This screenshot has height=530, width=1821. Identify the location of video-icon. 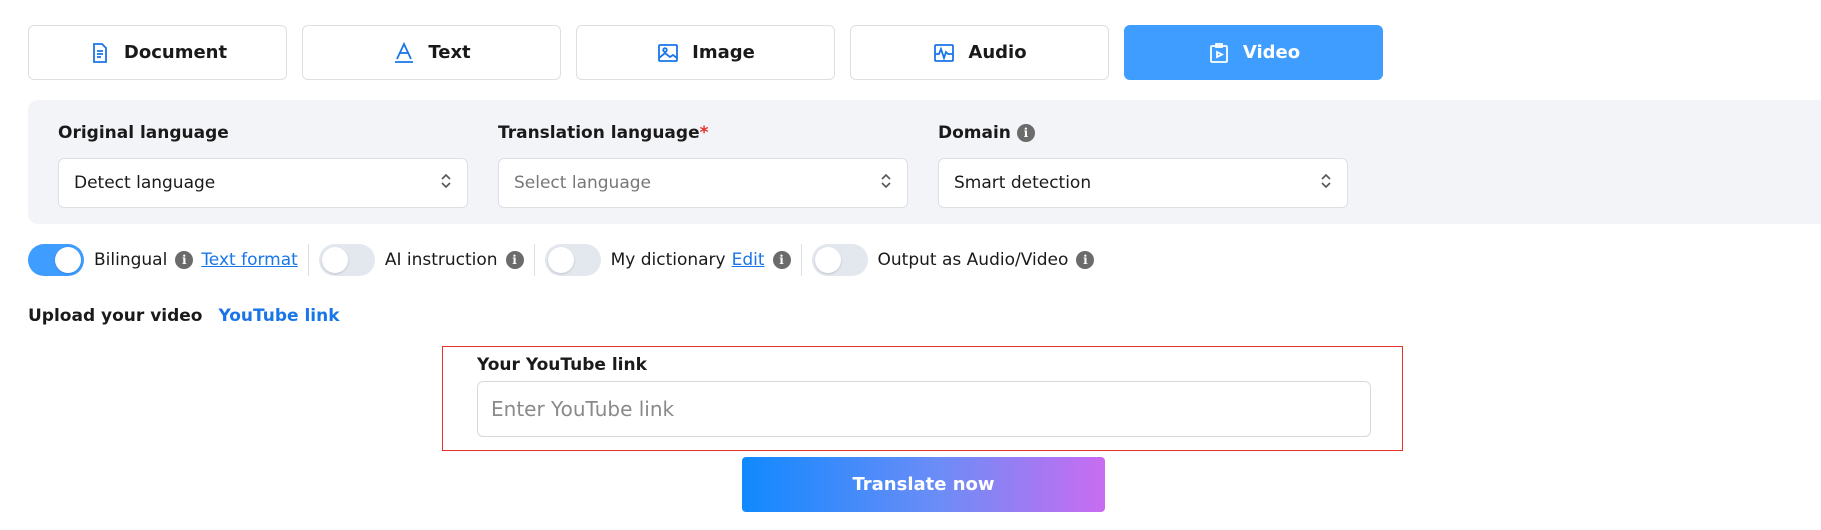
(1219, 53).